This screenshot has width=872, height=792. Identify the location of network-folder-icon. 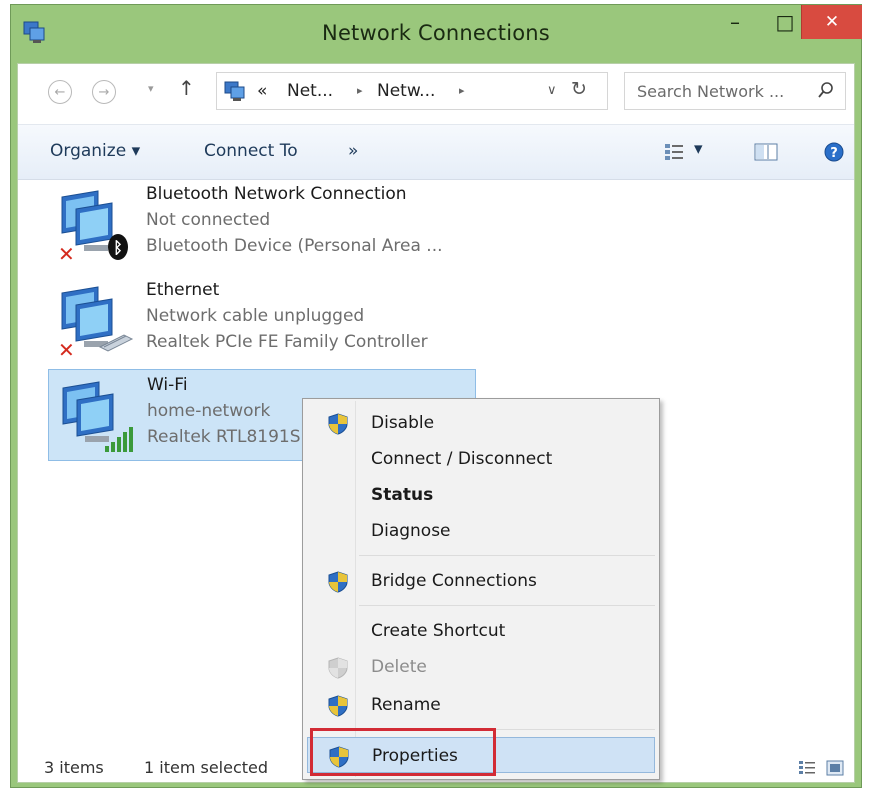
(234, 91).